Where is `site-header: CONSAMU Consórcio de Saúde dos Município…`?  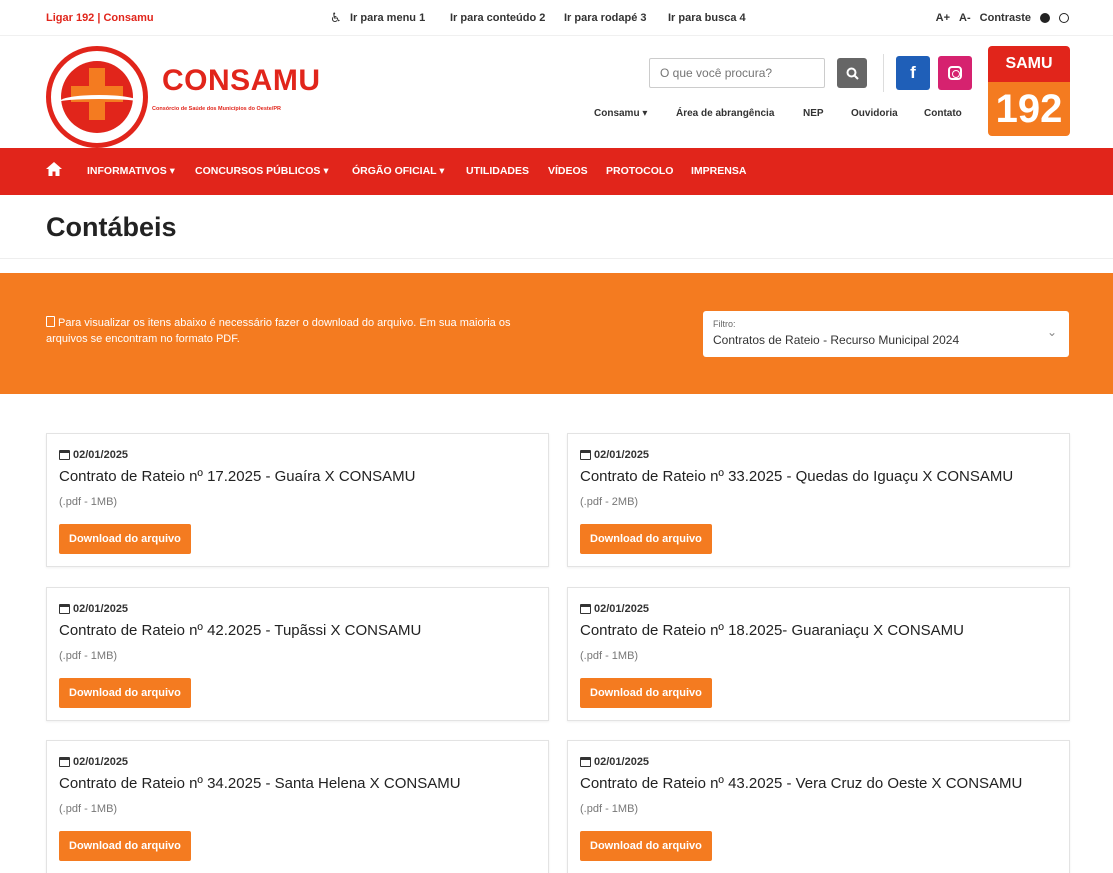
site-header: CONSAMU Consórcio de Saúde dos Município… is located at coordinates (556, 92).